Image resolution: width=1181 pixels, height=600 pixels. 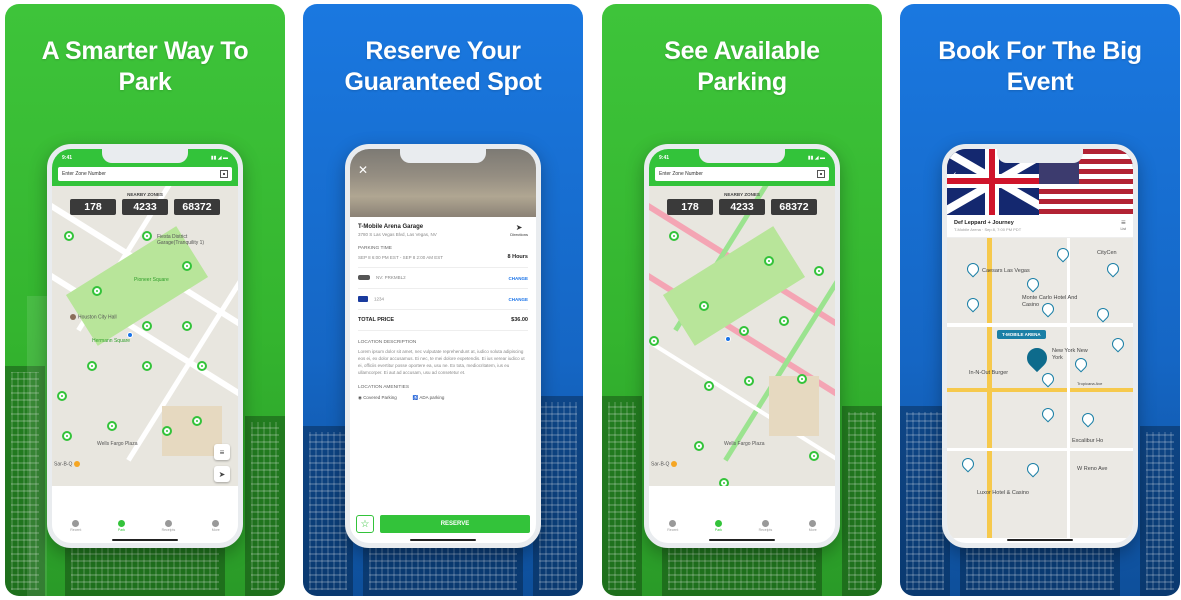 I want to click on panel-headline: Book For The Big Event, so click(x=1040, y=66).